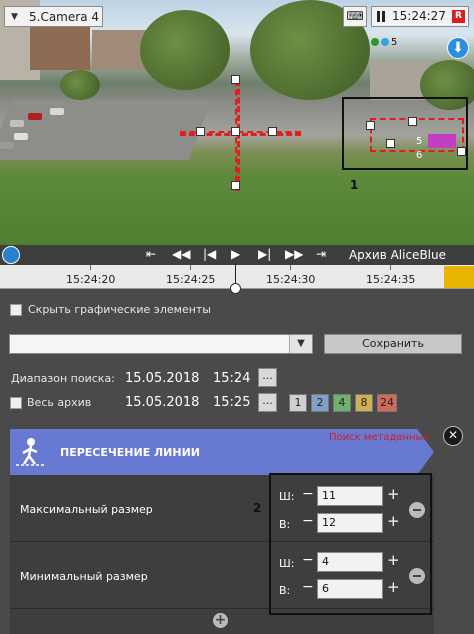 The width and height of the screenshot is (474, 634). Describe the element at coordinates (298, 403) in the screenshot. I see `range-button-1h: 1` at that location.